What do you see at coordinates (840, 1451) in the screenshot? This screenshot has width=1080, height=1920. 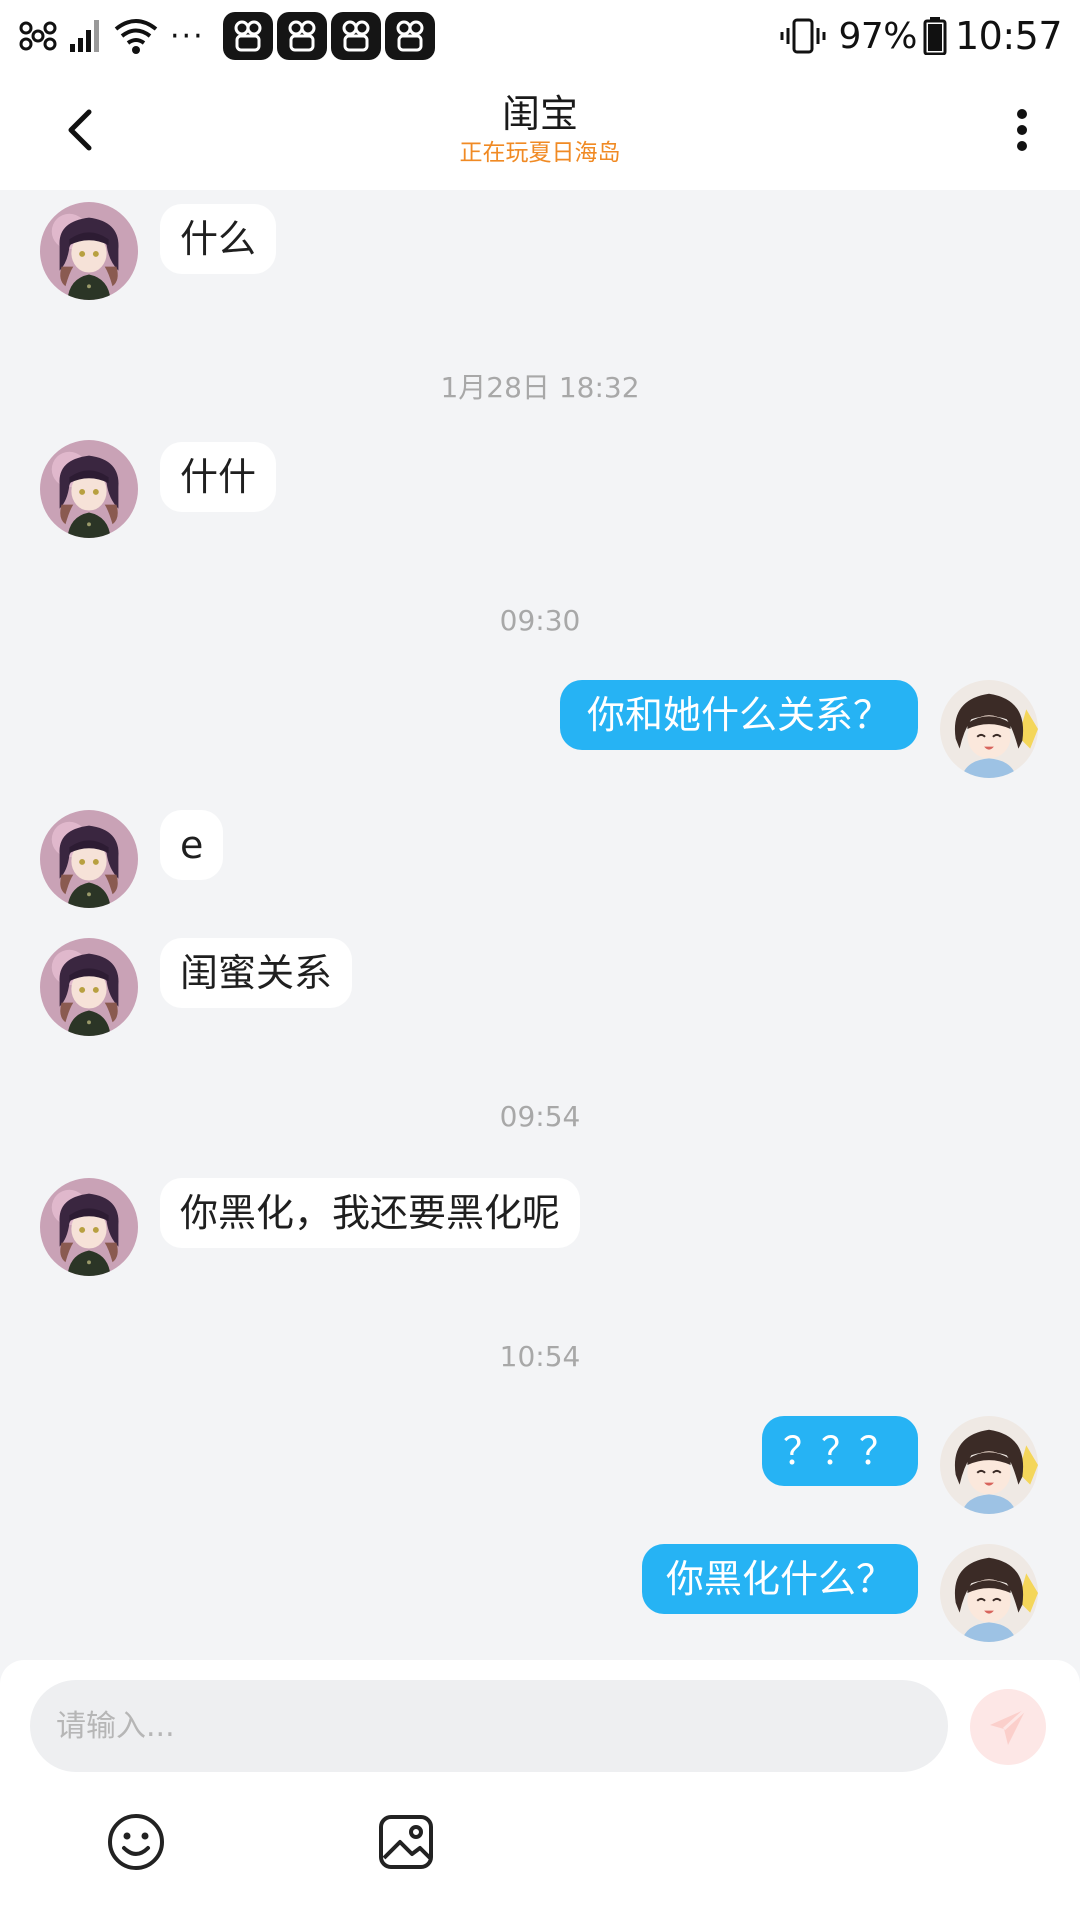 I see `message-bubble-sent: ？？？` at bounding box center [840, 1451].